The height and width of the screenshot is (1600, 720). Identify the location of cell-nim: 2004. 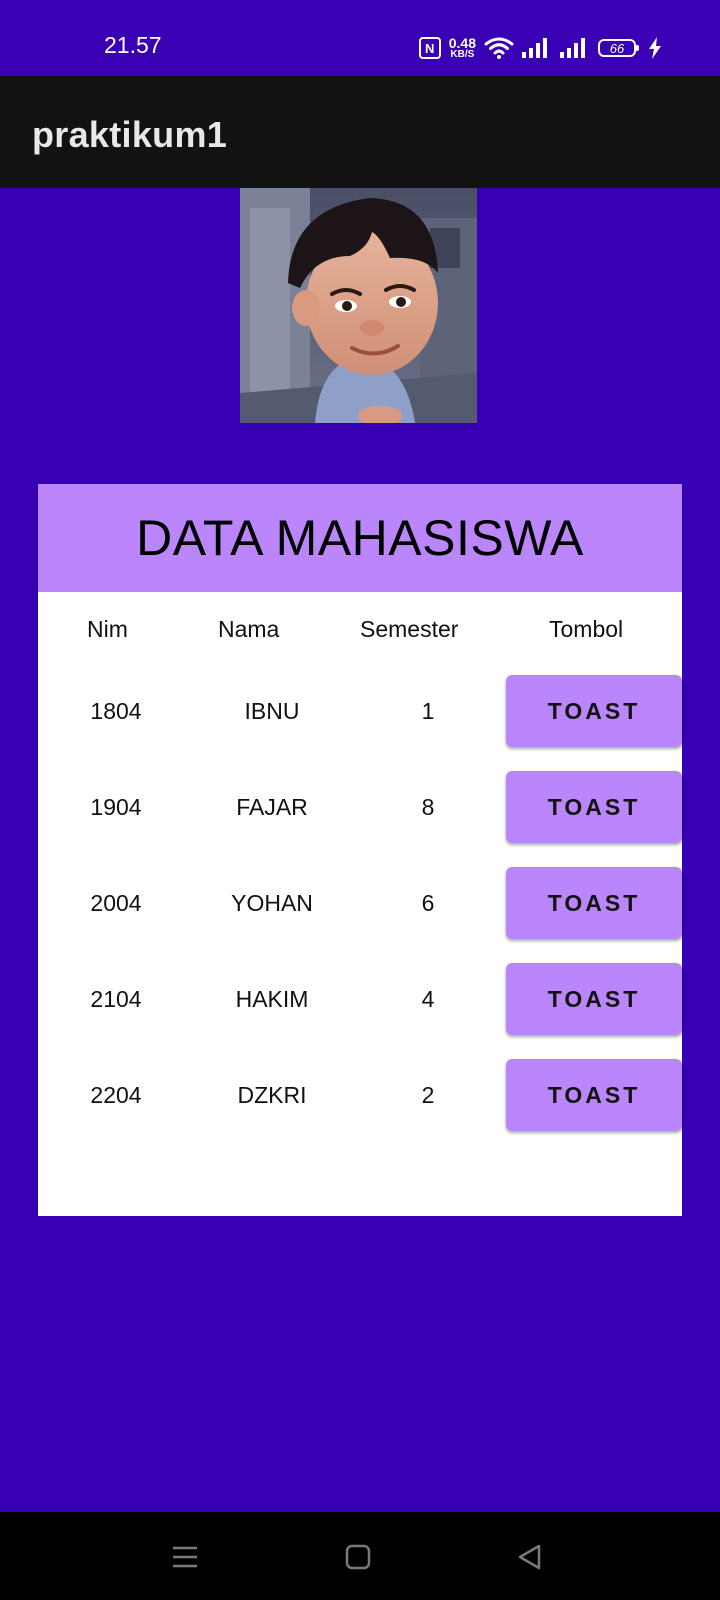
(116, 903).